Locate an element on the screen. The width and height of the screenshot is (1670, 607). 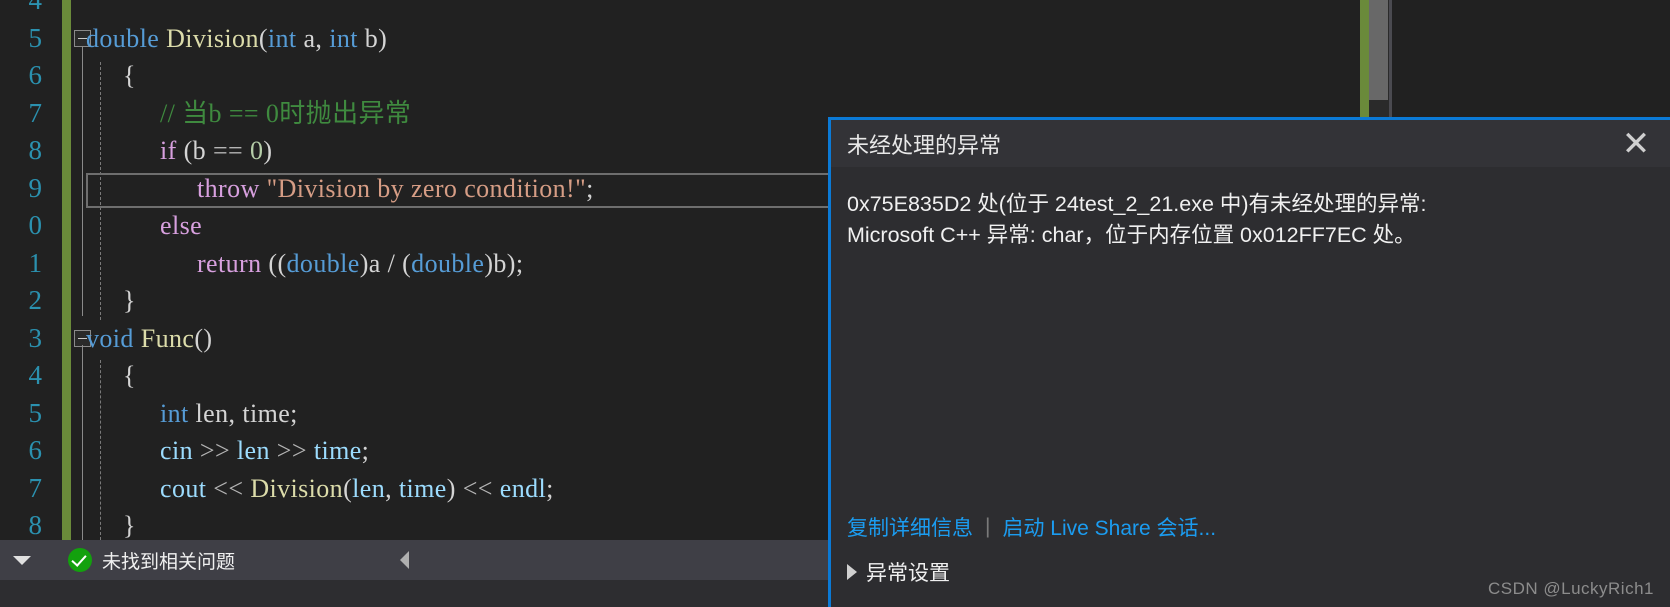
line-number: 7 is located at coordinates (35, 112).